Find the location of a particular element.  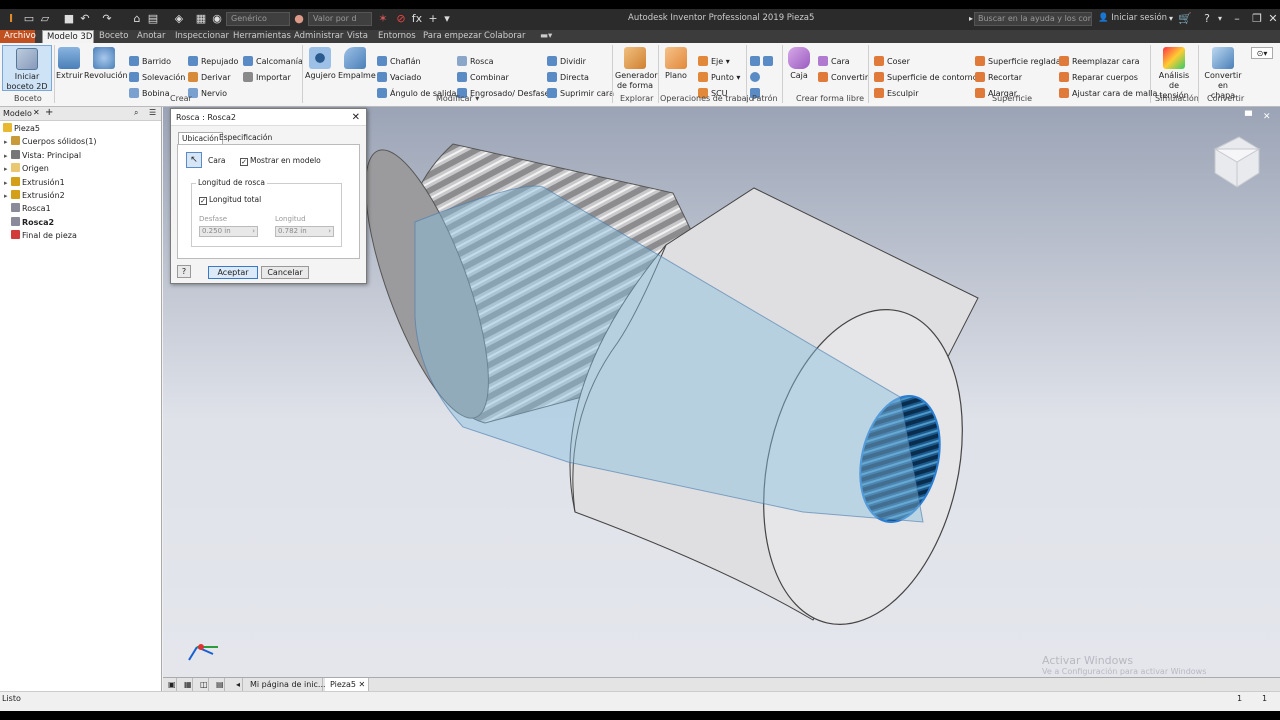

delete-face-button: Suprimir cara is located at coordinates (580, 94).